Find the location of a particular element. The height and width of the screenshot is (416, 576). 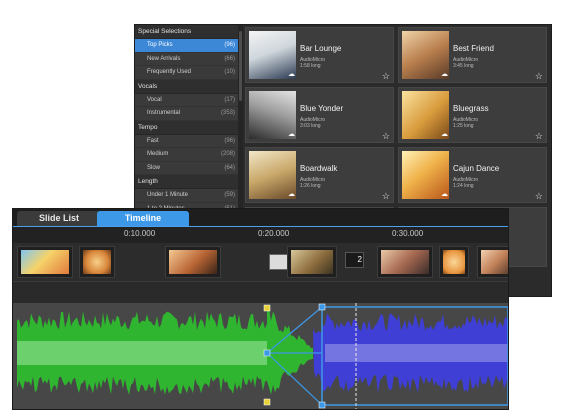

section-heading: Special Selections is located at coordinates (186, 32).